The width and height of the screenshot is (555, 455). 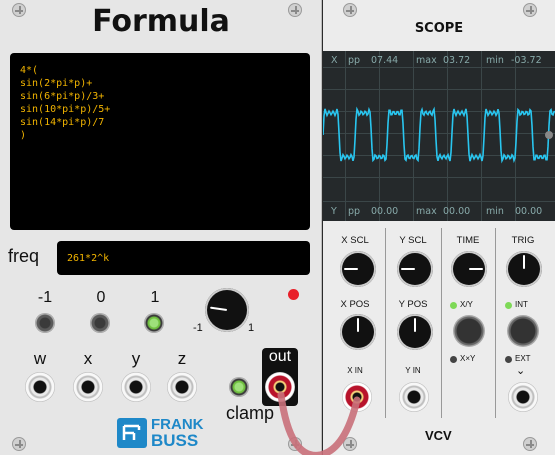 I want to click on scope-title: SCOPE, so click(x=439, y=28).